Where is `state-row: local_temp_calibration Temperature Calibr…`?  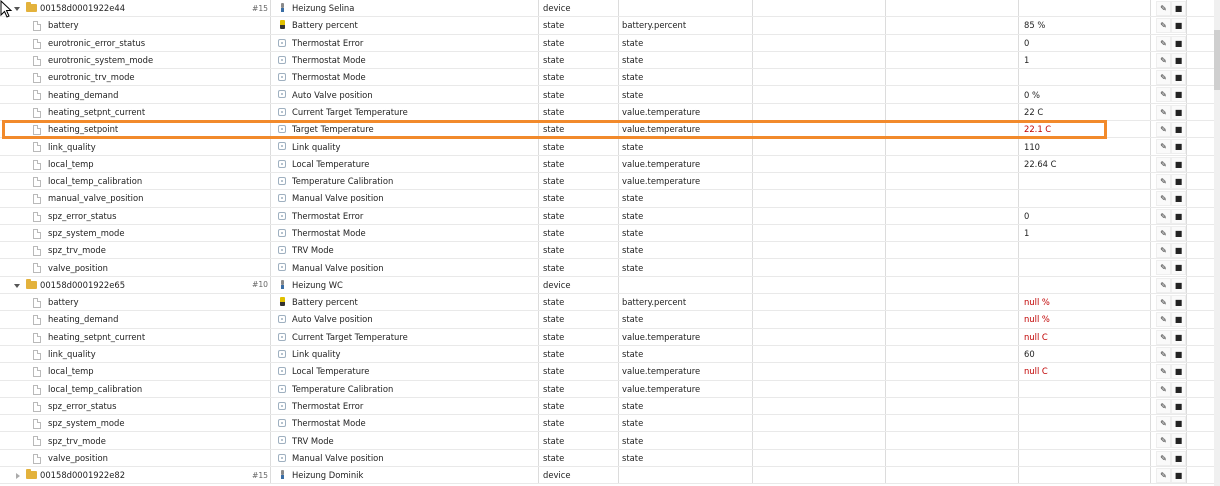
state-row: local_temp_calibration Temperature Calibr… is located at coordinates (610, 181).